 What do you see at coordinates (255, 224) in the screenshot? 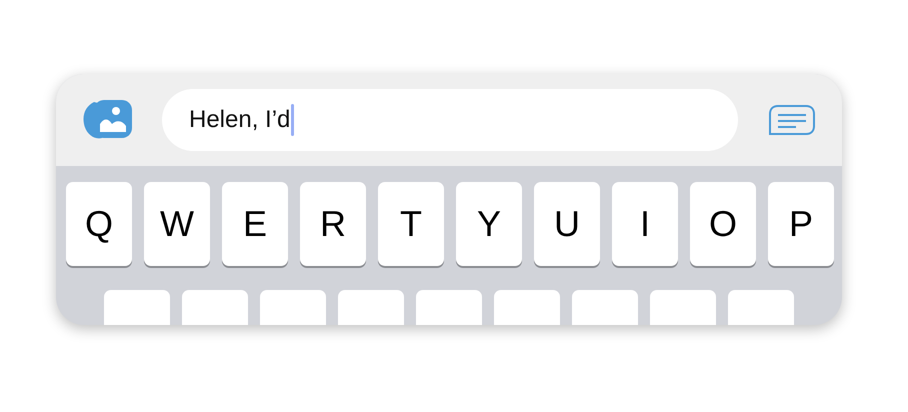
I see `letter-key: E` at bounding box center [255, 224].